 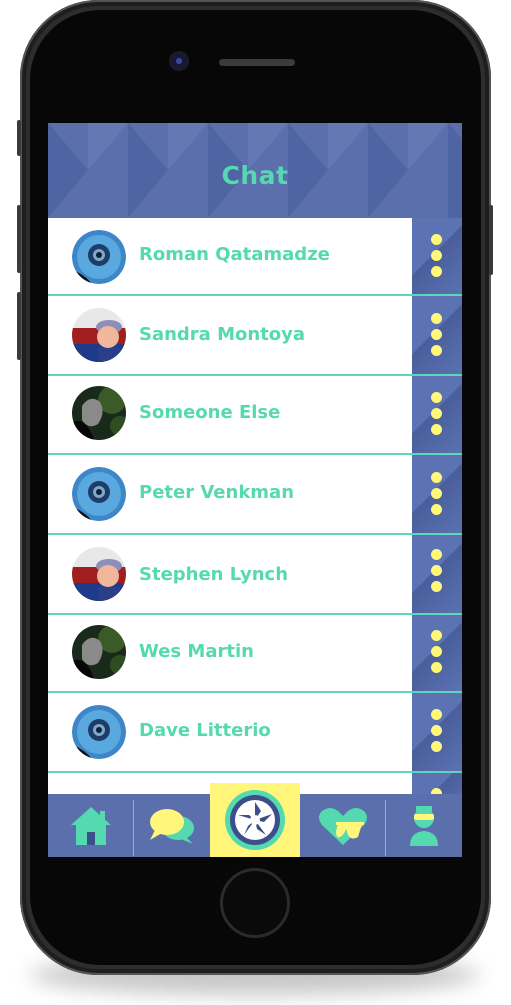 What do you see at coordinates (491, 240) in the screenshot?
I see `power-button` at bounding box center [491, 240].